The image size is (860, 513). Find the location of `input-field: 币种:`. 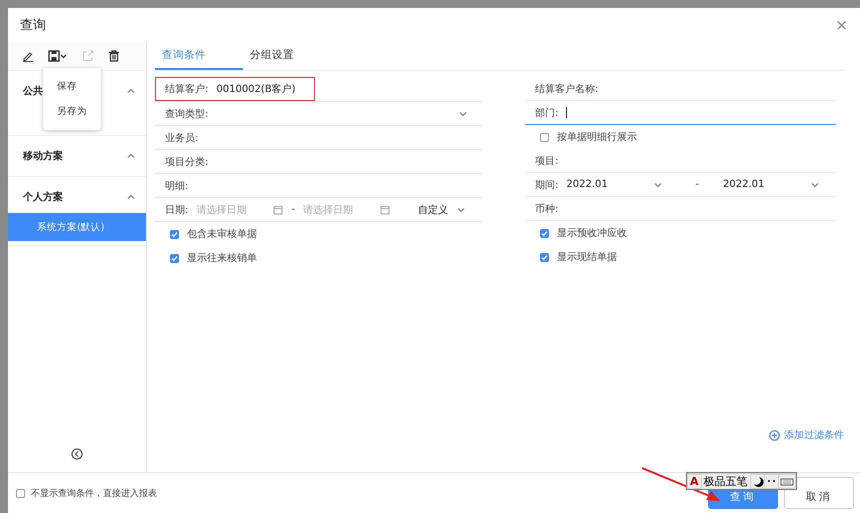

input-field: 币种: is located at coordinates (680, 209).